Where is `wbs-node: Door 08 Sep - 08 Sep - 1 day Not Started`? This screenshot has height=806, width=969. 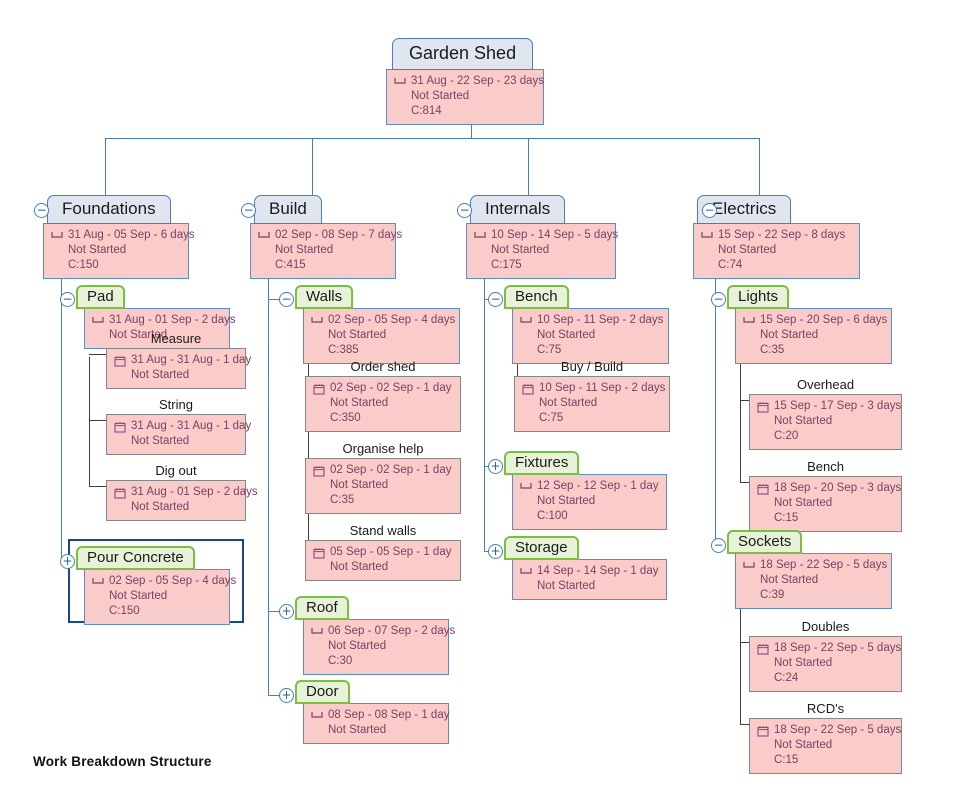
wbs-node: Door 08 Sep - 08 Sep - 1 day Not Started is located at coordinates (372, 712).